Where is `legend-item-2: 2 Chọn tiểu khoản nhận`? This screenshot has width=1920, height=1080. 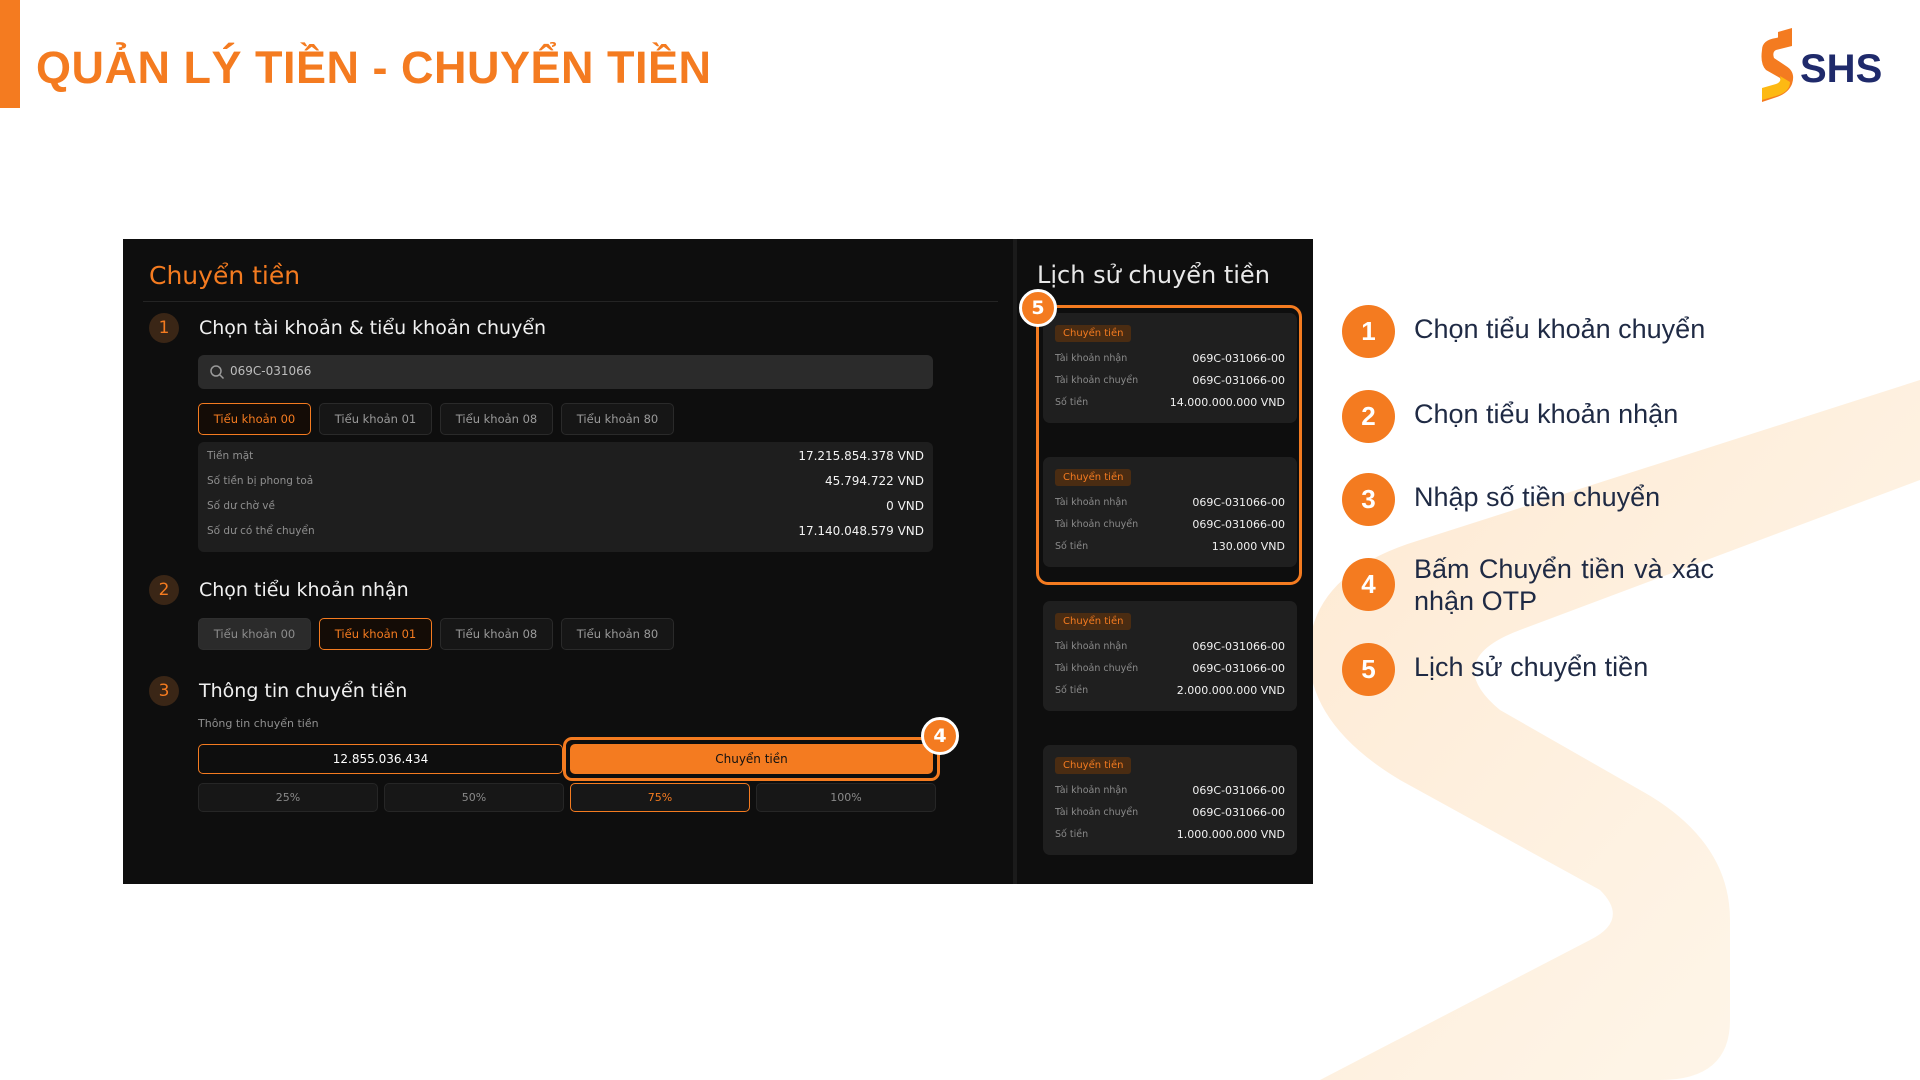
legend-item-2: 2 Chọn tiểu khoản nhận is located at coordinates (1622, 415).